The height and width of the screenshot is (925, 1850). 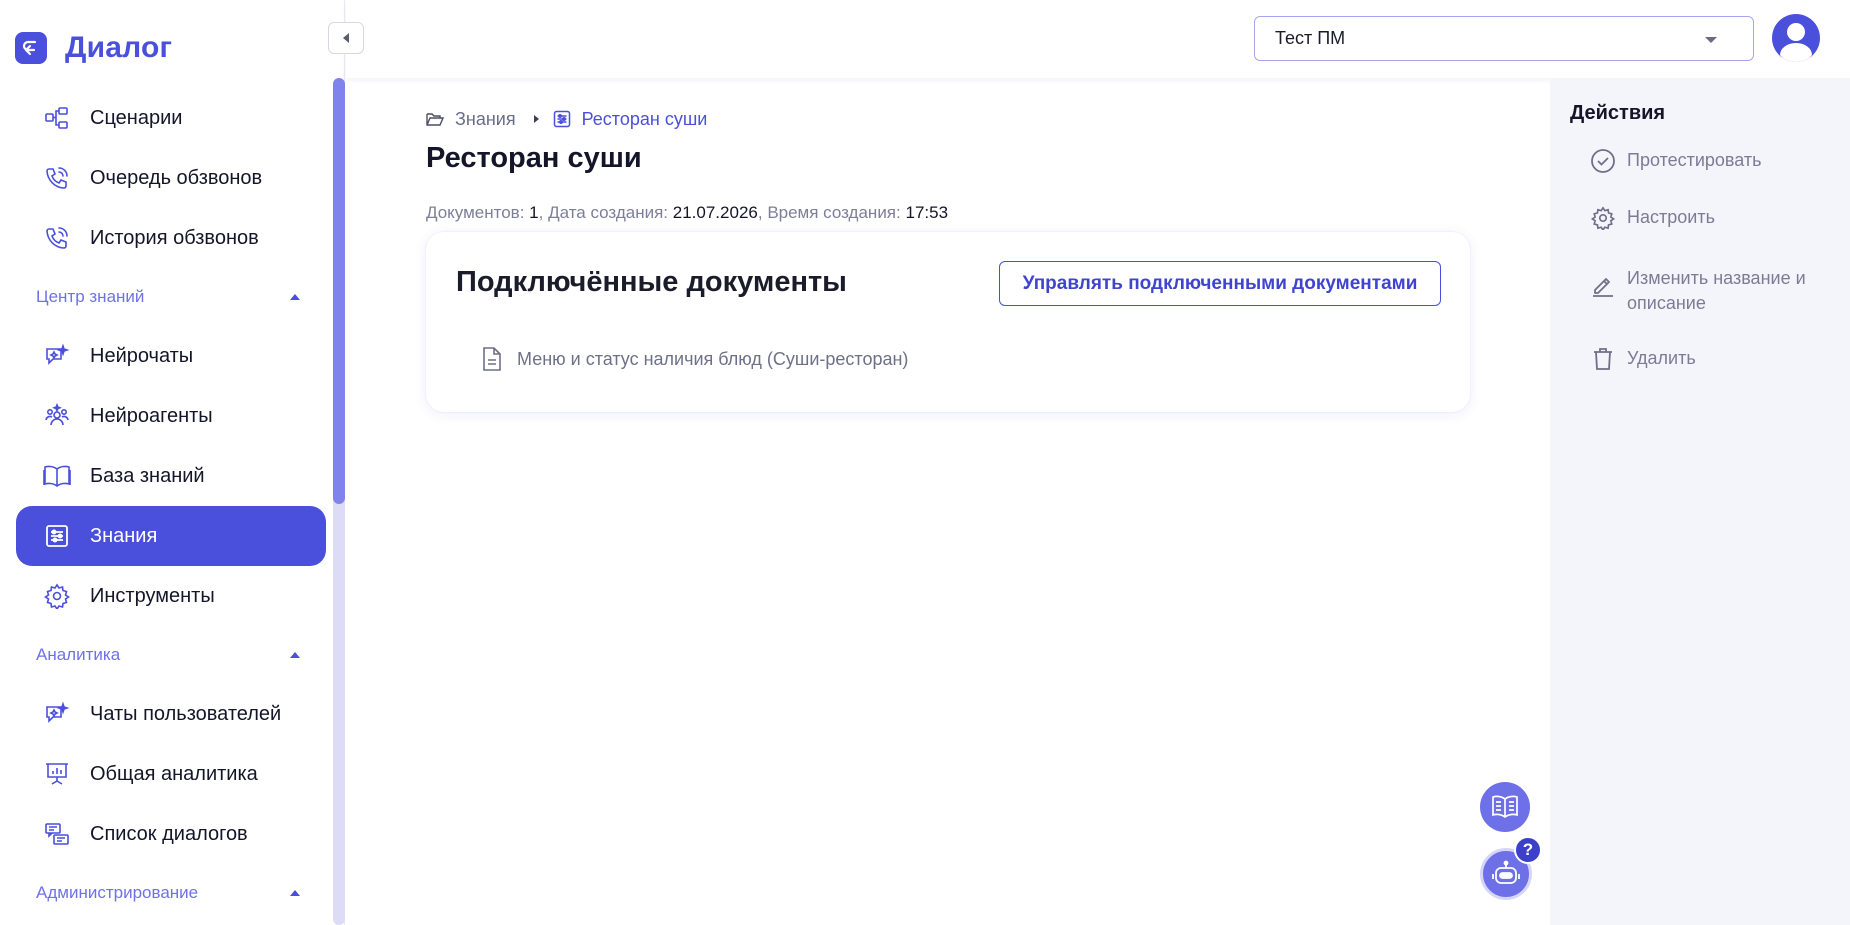 I want to click on sidebar-item-label: Нейроагенты, so click(x=151, y=415).